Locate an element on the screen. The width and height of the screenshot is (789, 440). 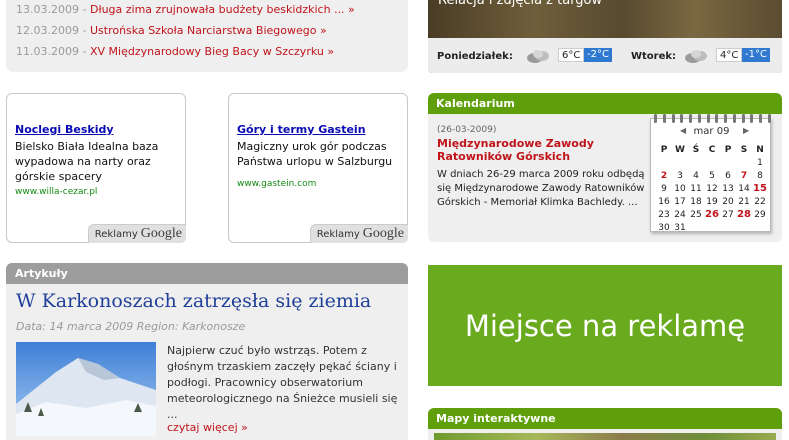
weather-forecast-bar: Poniedziałek: 6°C -2°C Wtorek: 4°C -1°C is located at coordinates (605, 55).